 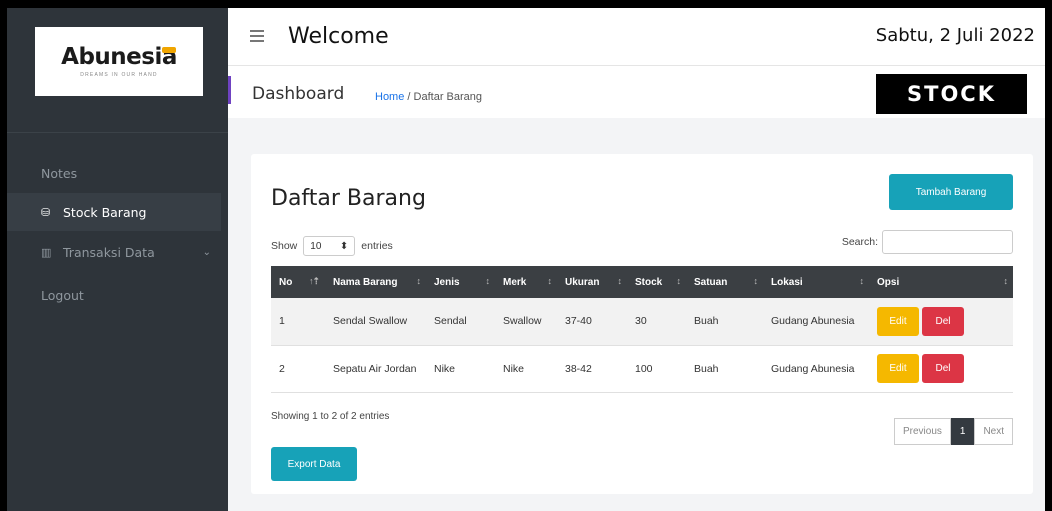 What do you see at coordinates (955, 35) in the screenshot?
I see `current-date: Sabtu, 2 Juli 2022` at bounding box center [955, 35].